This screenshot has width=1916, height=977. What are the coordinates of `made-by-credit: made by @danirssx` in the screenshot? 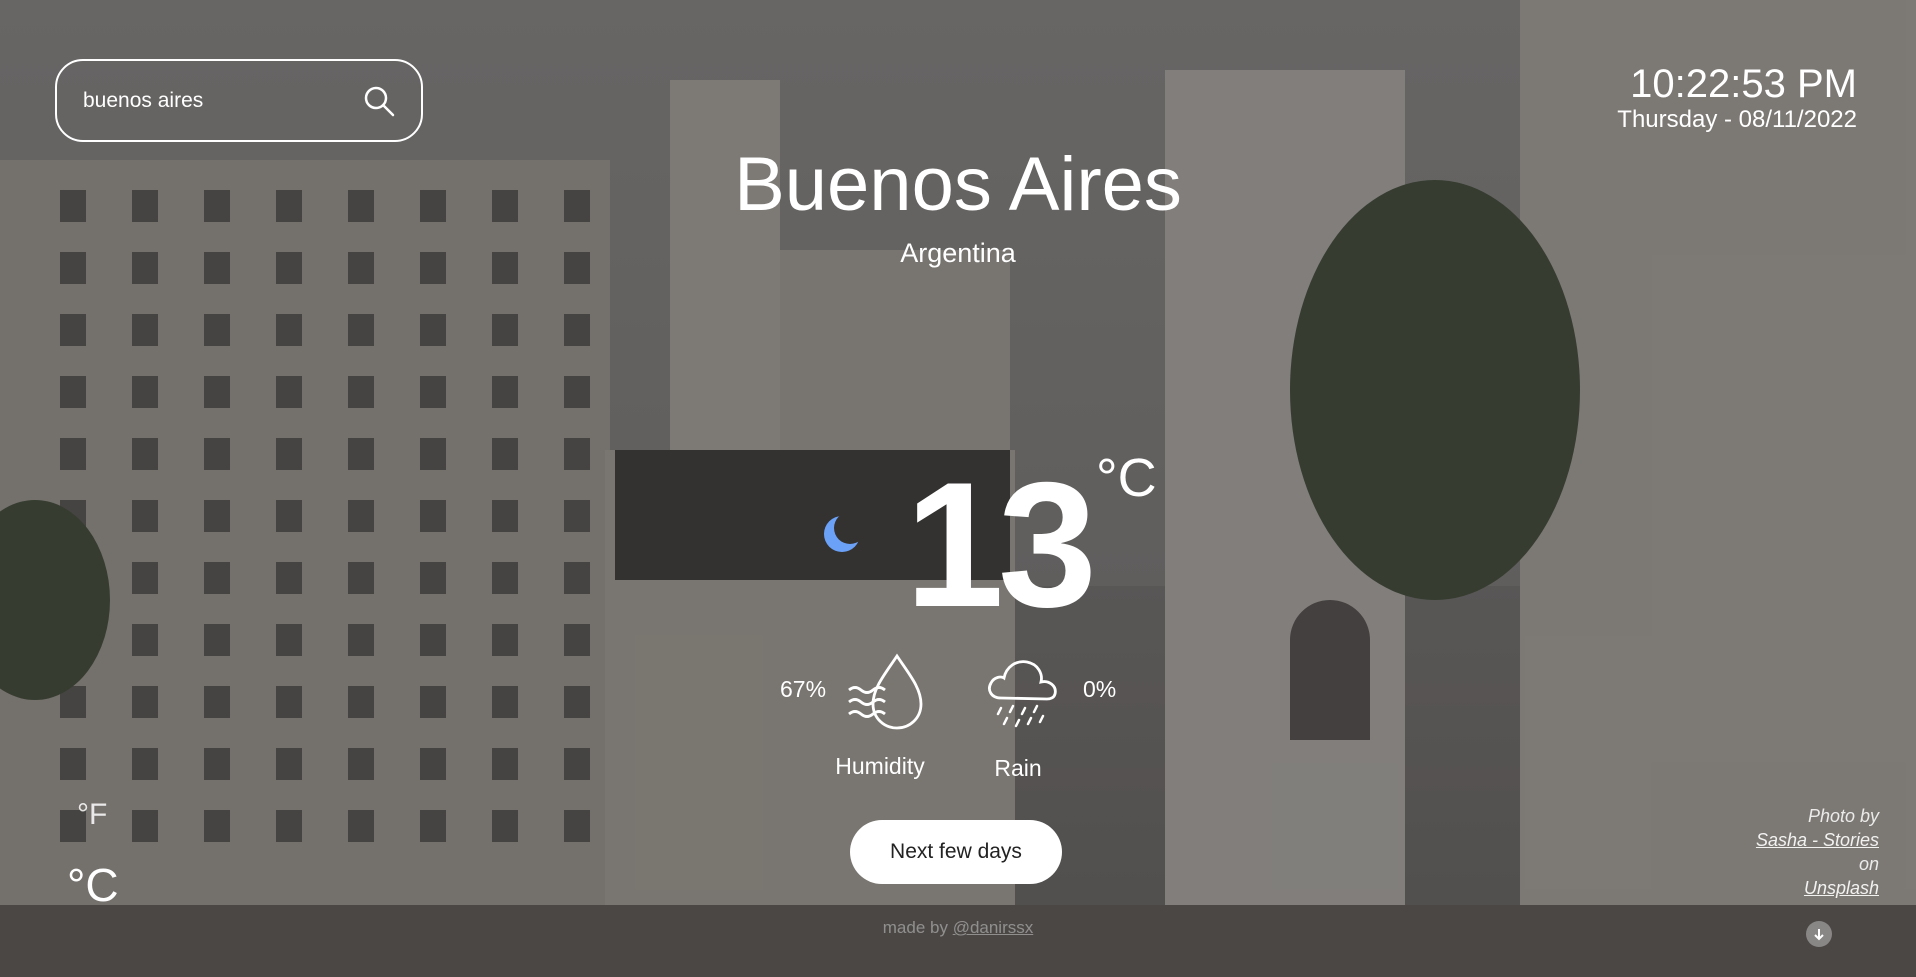 It's located at (958, 928).